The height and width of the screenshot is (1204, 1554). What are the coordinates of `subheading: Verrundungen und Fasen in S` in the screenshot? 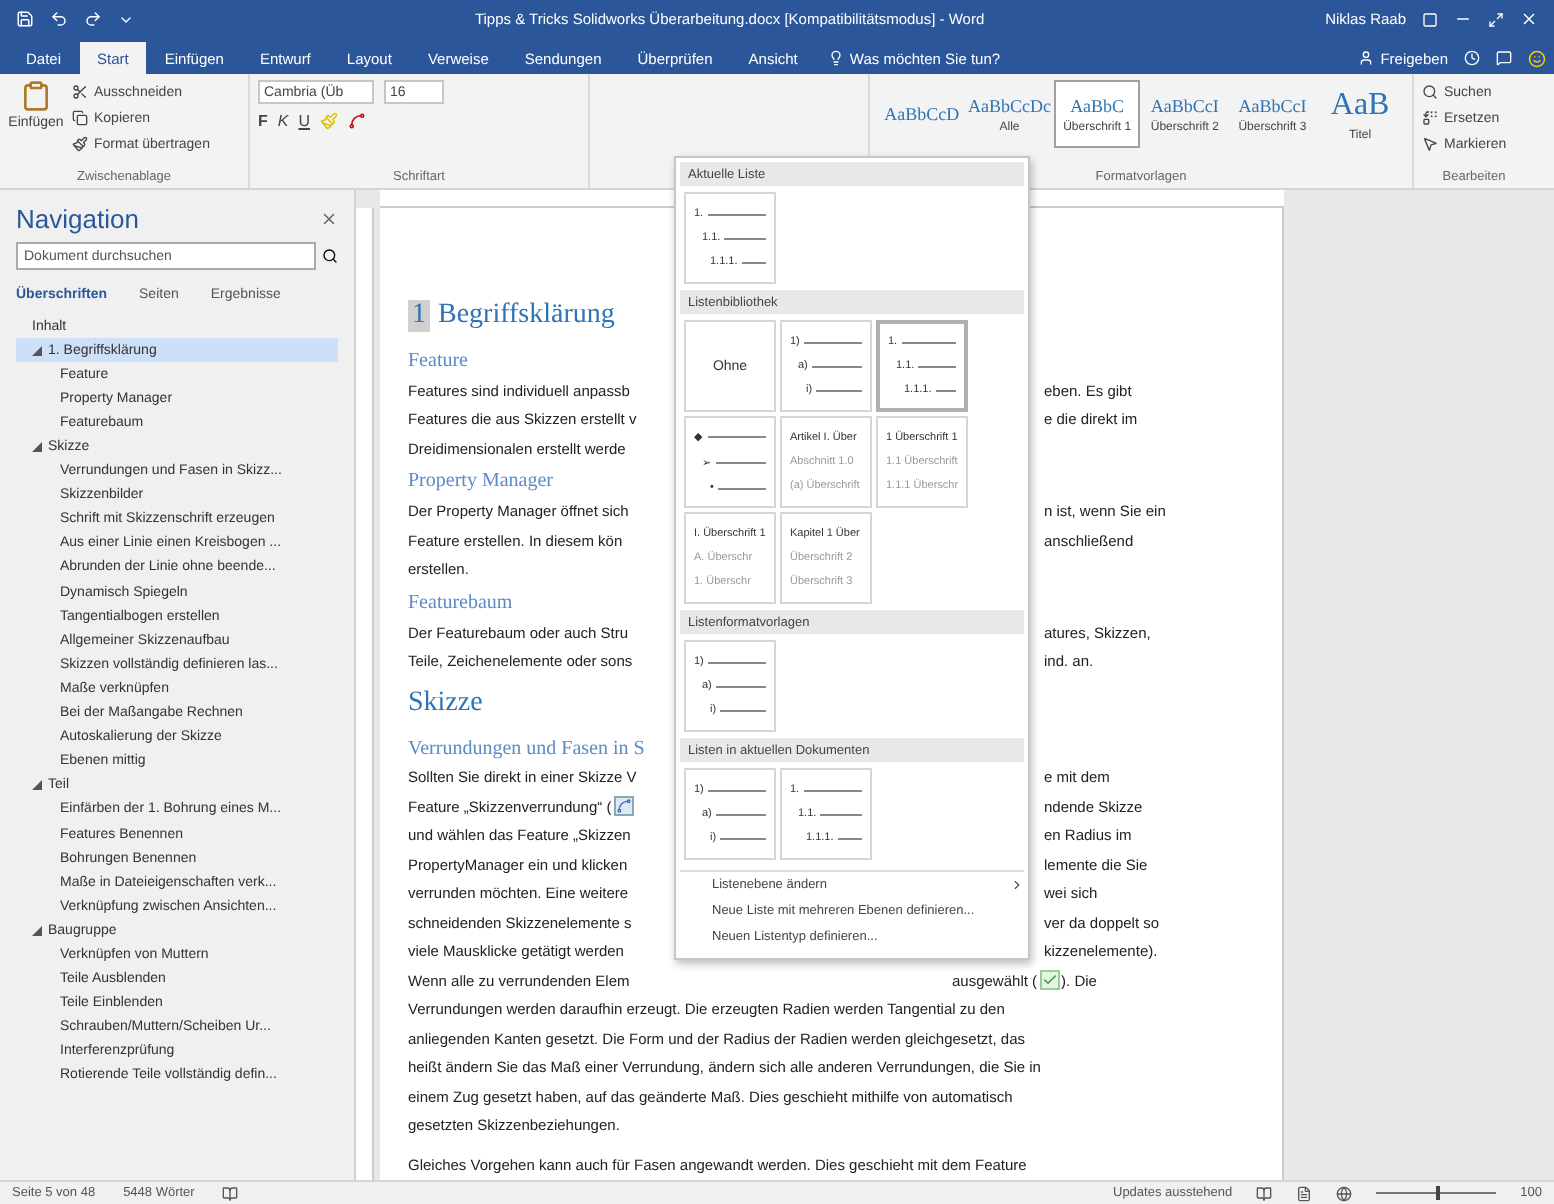 It's located at (526, 750).